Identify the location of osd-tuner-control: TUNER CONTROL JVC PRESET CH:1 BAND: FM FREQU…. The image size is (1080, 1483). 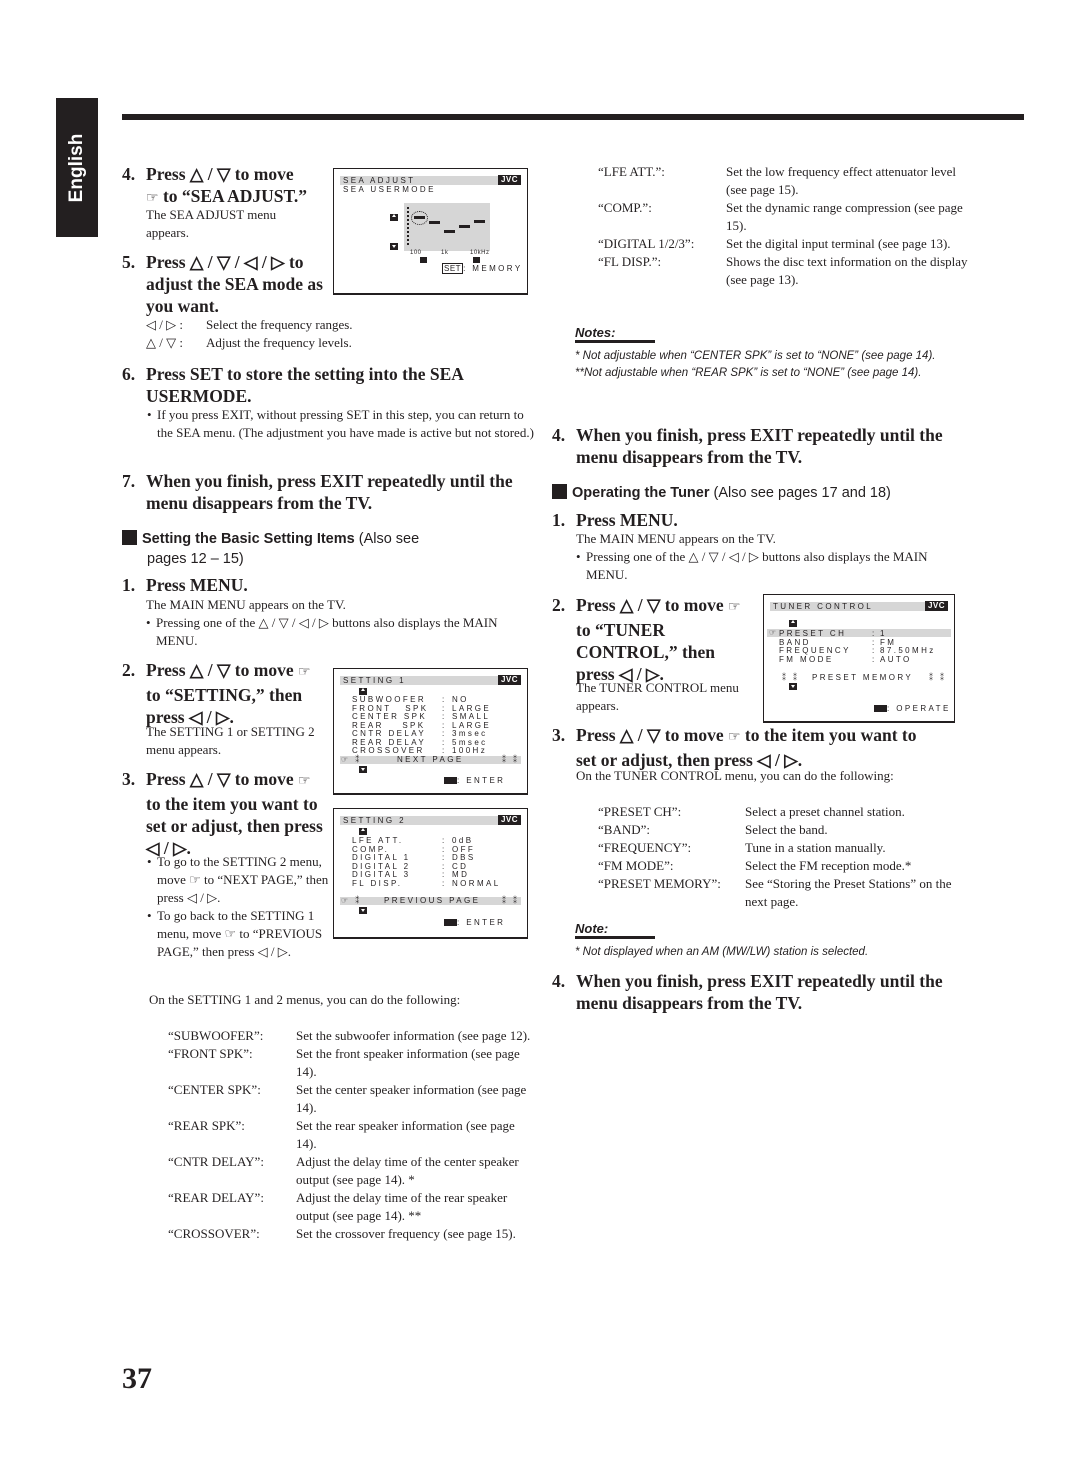
(859, 658).